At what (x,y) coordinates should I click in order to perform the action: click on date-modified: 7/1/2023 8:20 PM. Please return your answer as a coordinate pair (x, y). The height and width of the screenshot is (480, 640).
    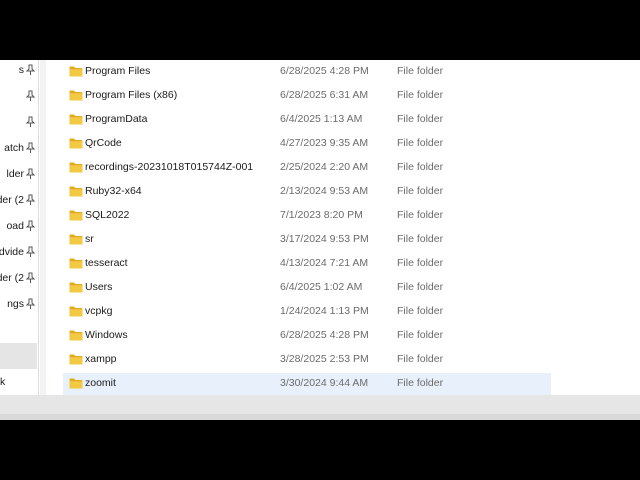
    Looking at the image, I should click on (321, 215).